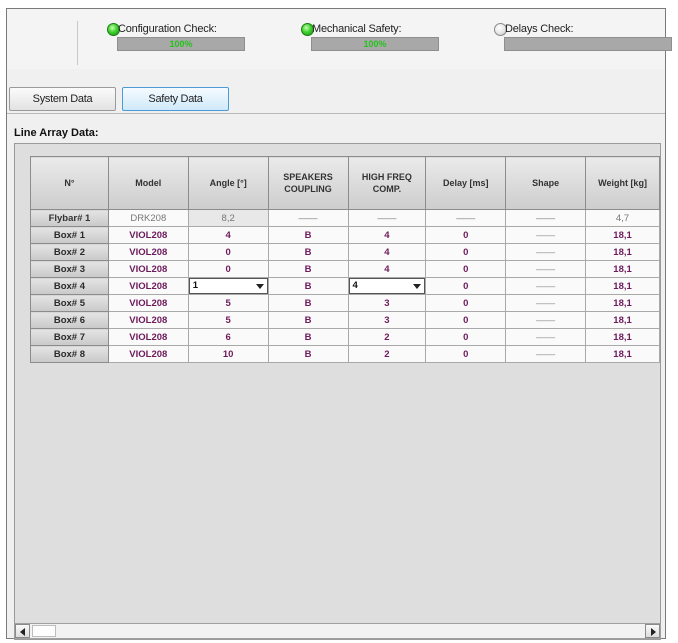  I want to click on table-row: Flybar# 1 DRK208 8,2 —— —— —— —— 4,7, so click(345, 218).